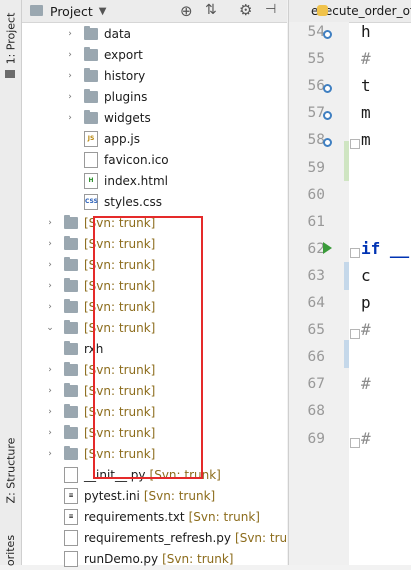 The image size is (411, 570). I want to click on svn-status: [Svn: trunk], so click(198, 558).